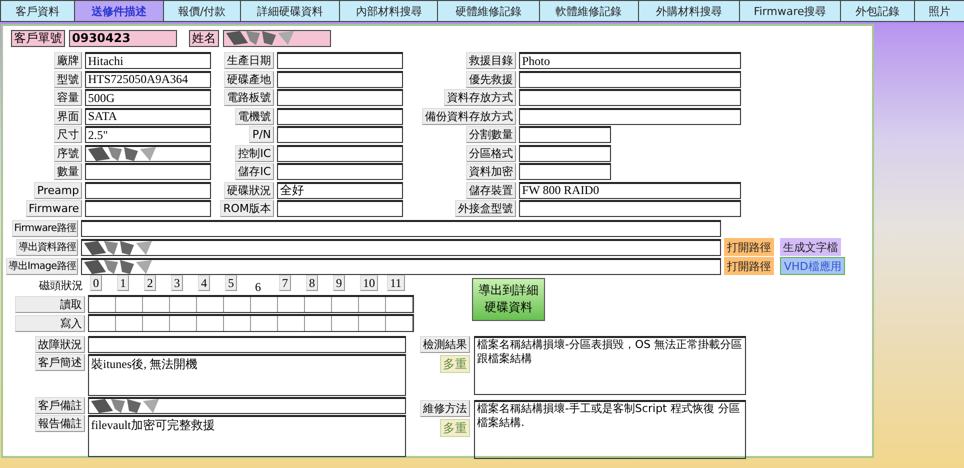 This screenshot has height=468, width=964. I want to click on field-label: Firmware路徑, so click(45, 228).